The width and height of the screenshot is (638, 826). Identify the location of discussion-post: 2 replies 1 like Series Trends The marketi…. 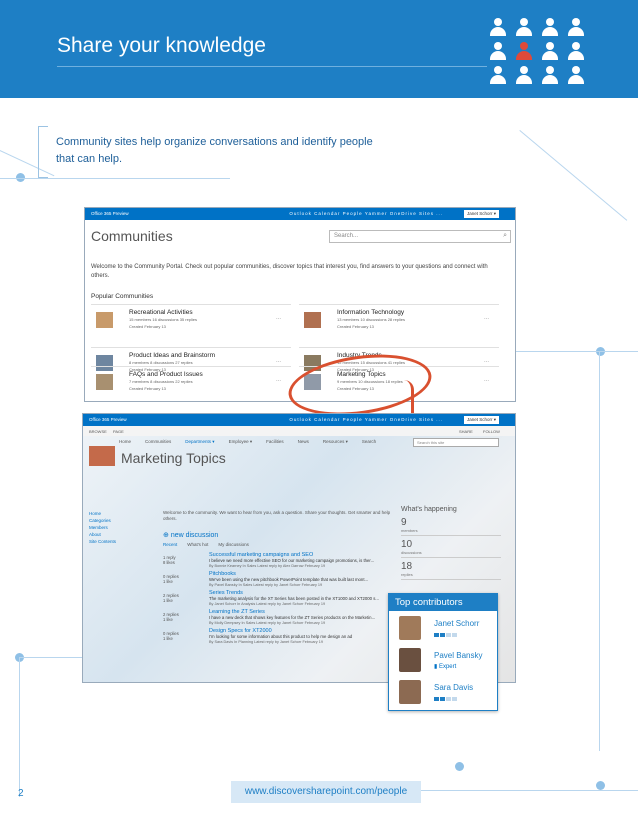
(271, 598).